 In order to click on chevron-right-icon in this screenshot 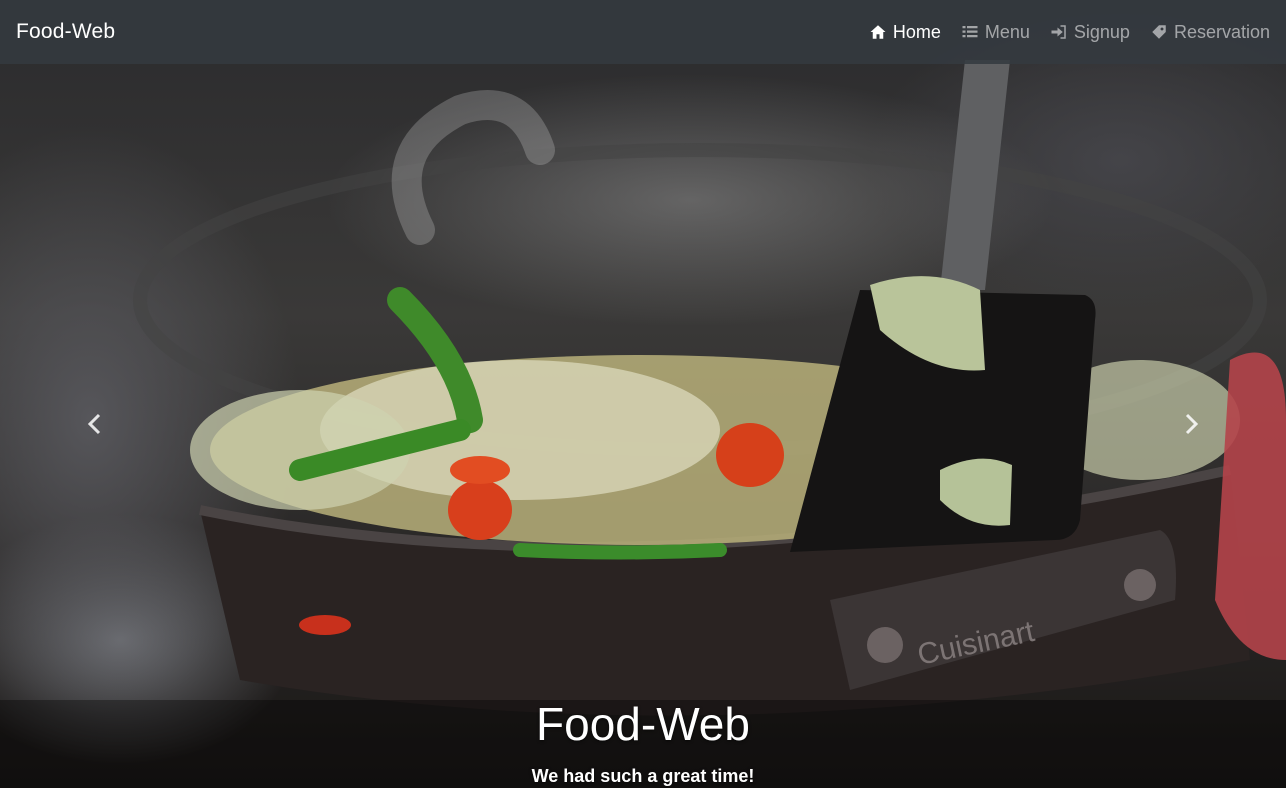, I will do `click(1191, 426)`.